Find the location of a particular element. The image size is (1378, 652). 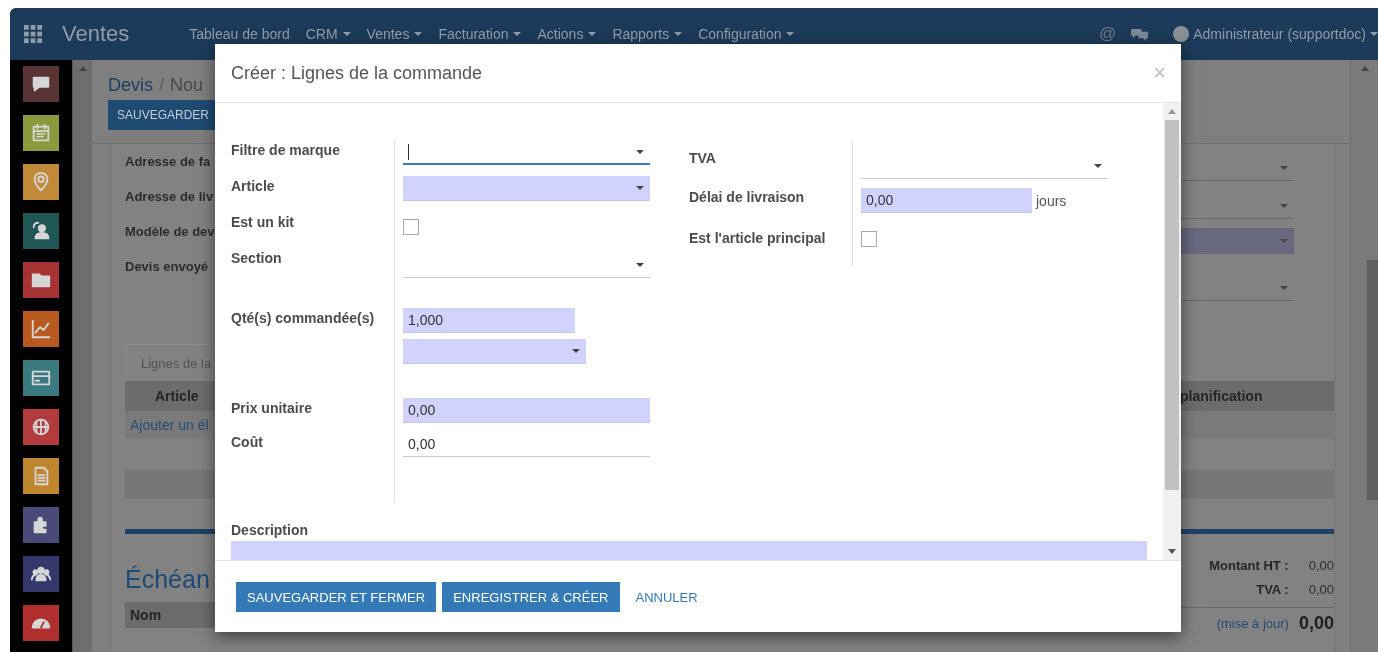

field-label: Adresse de fa is located at coordinates (168, 162).